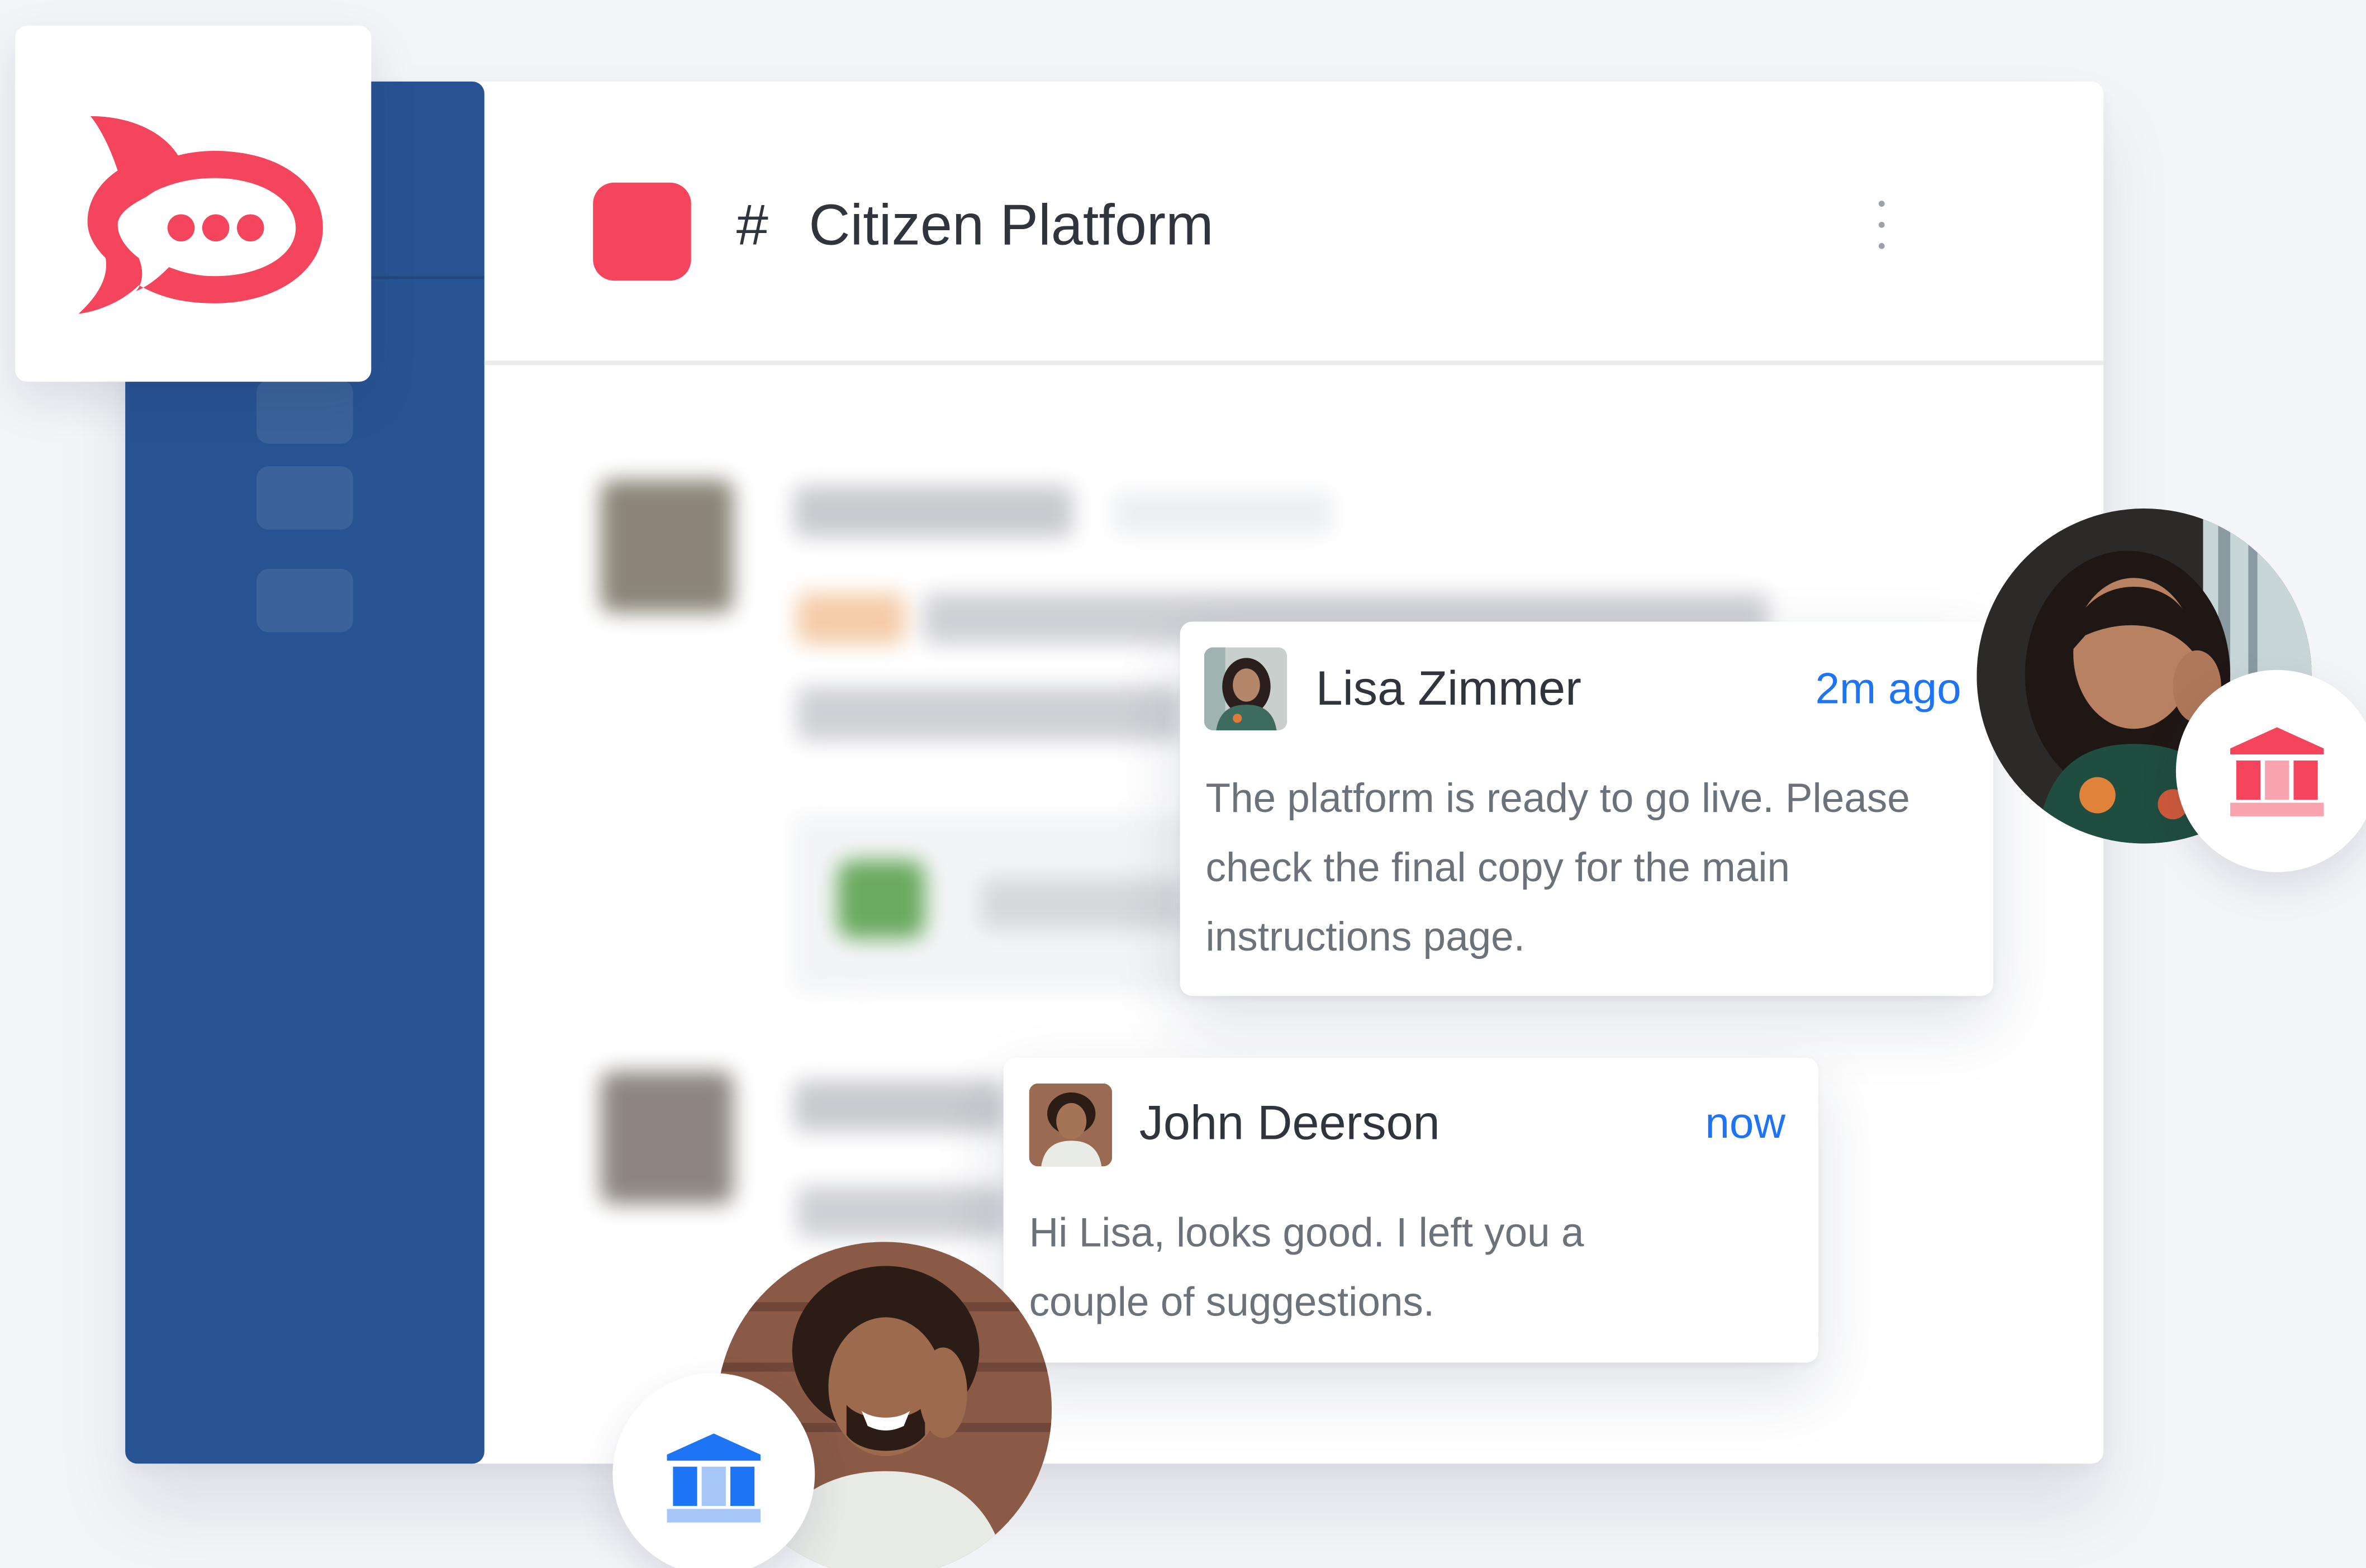 Image resolution: width=2366 pixels, height=1568 pixels. What do you see at coordinates (1294, 362) in the screenshot?
I see `header-divider` at bounding box center [1294, 362].